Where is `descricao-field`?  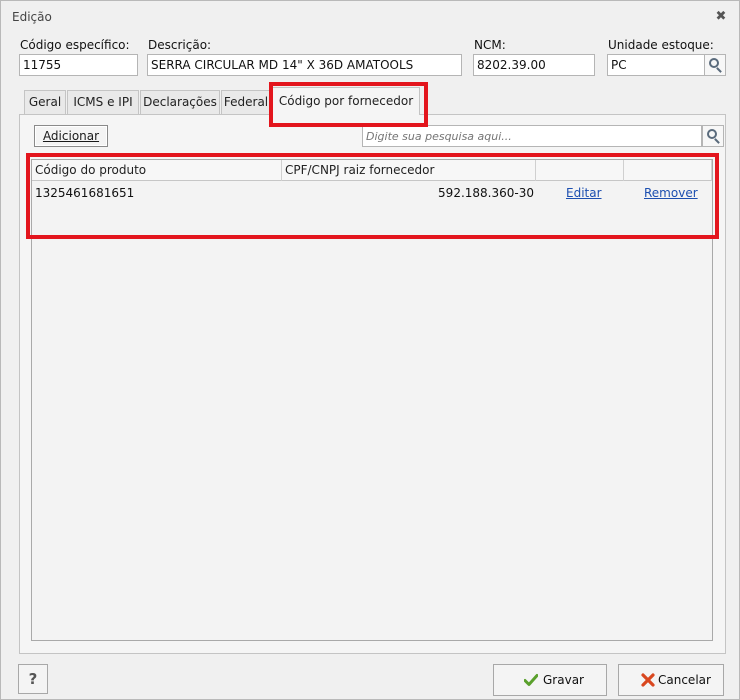 descricao-field is located at coordinates (304, 65).